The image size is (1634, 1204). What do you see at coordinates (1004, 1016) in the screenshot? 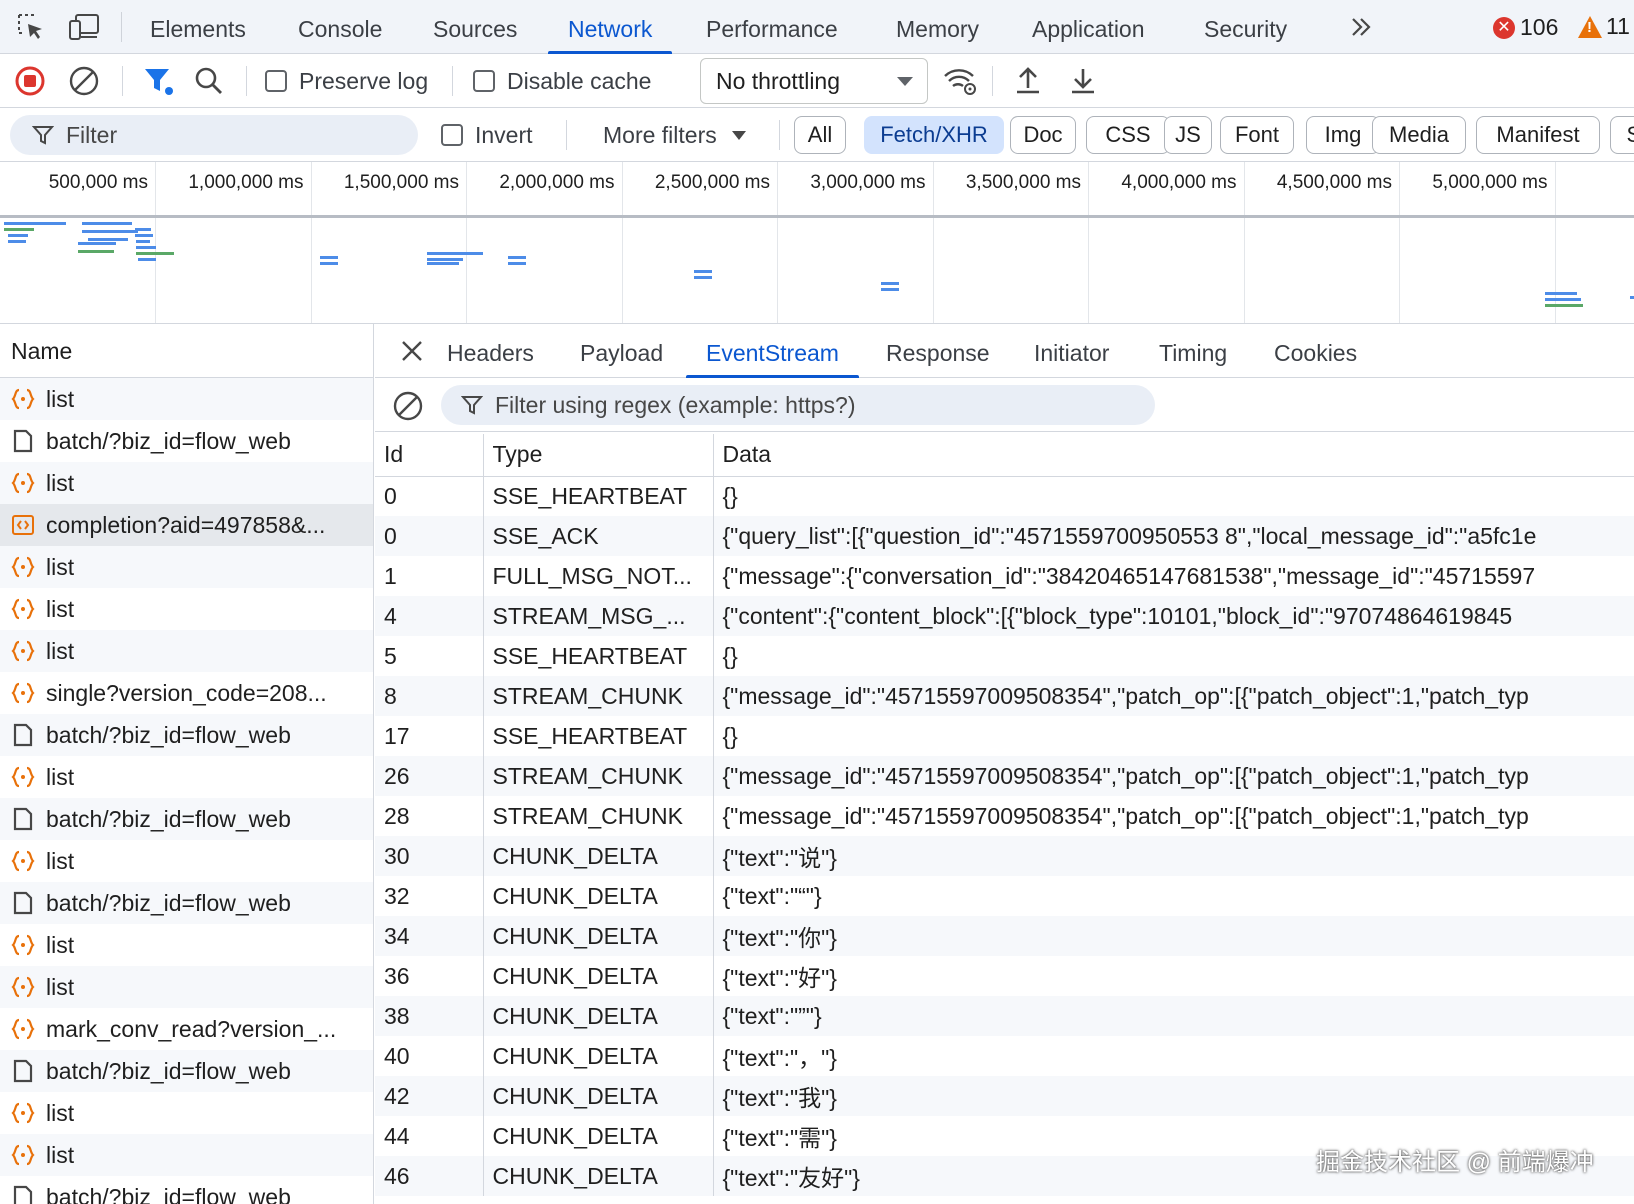
I see `event-row: 38 CHUNK_DELTA {"text":"”"}` at bounding box center [1004, 1016].